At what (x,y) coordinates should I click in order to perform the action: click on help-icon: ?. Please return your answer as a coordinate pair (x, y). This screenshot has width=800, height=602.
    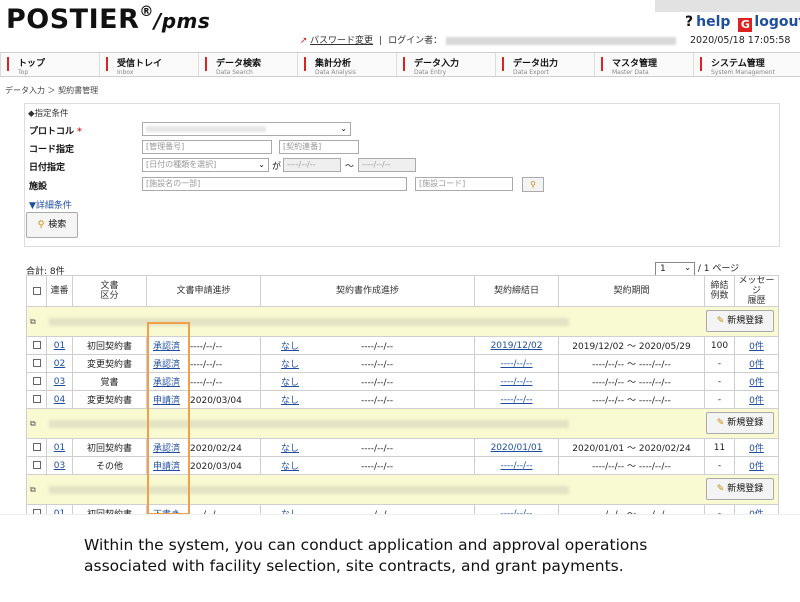
    Looking at the image, I should click on (689, 22).